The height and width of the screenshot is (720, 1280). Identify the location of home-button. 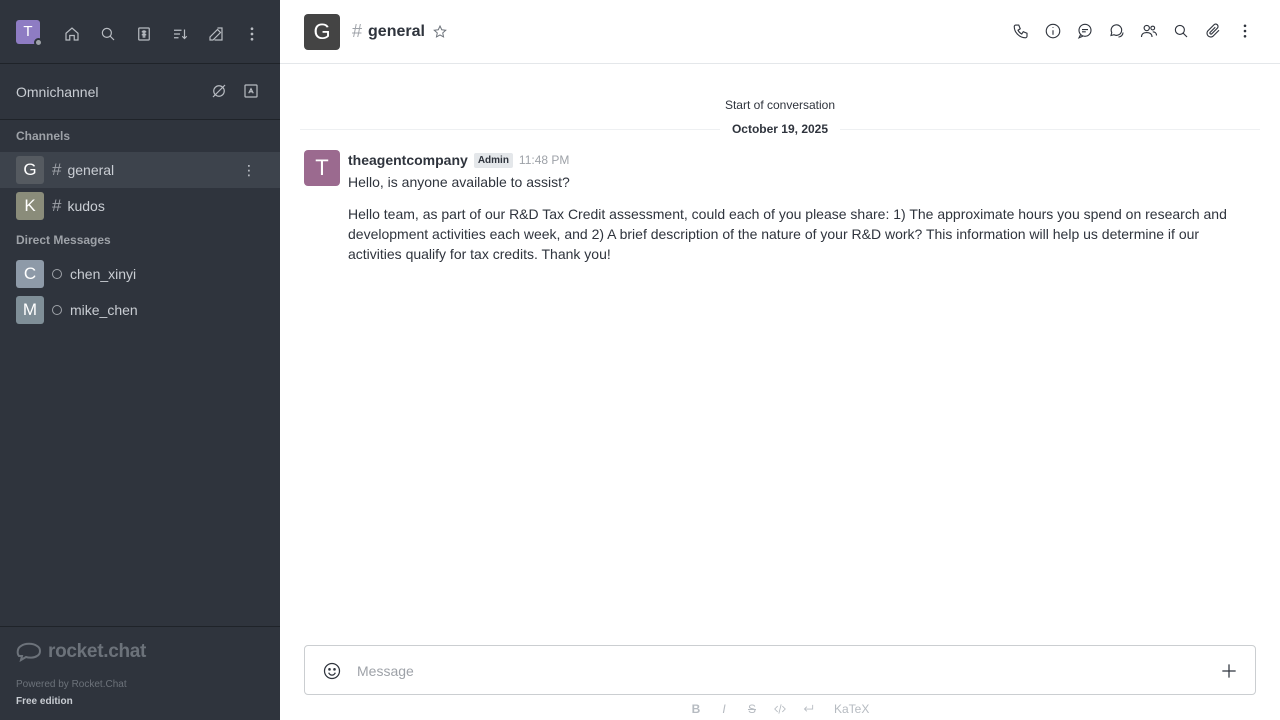
(72, 34).